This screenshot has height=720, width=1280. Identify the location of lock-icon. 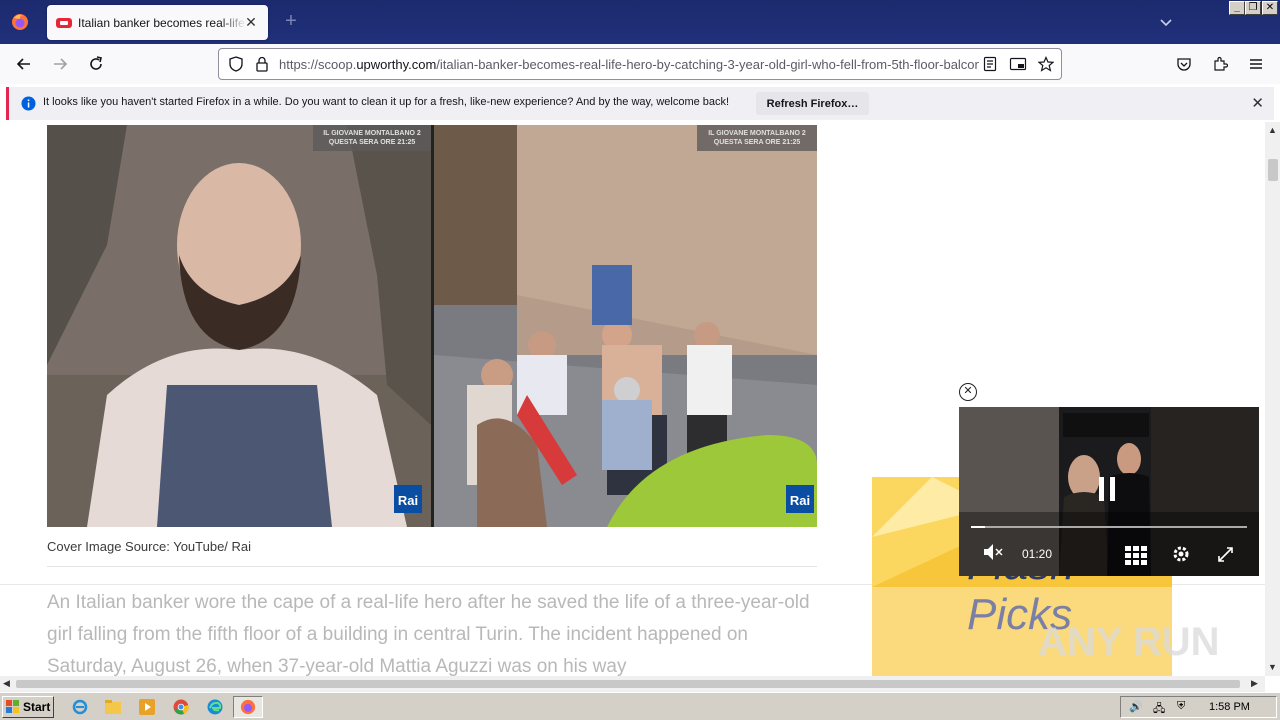
(262, 64).